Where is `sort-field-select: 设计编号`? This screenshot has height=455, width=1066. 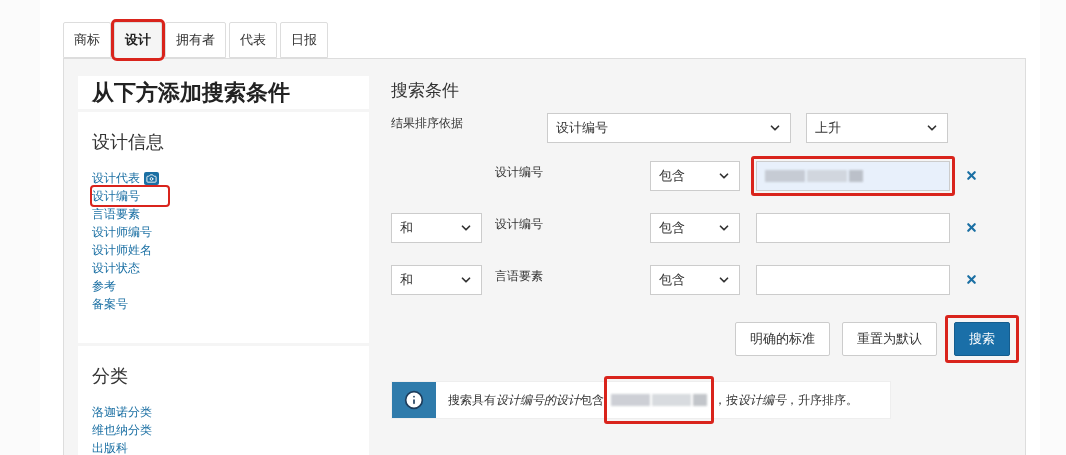 sort-field-select: 设计编号 is located at coordinates (669, 127).